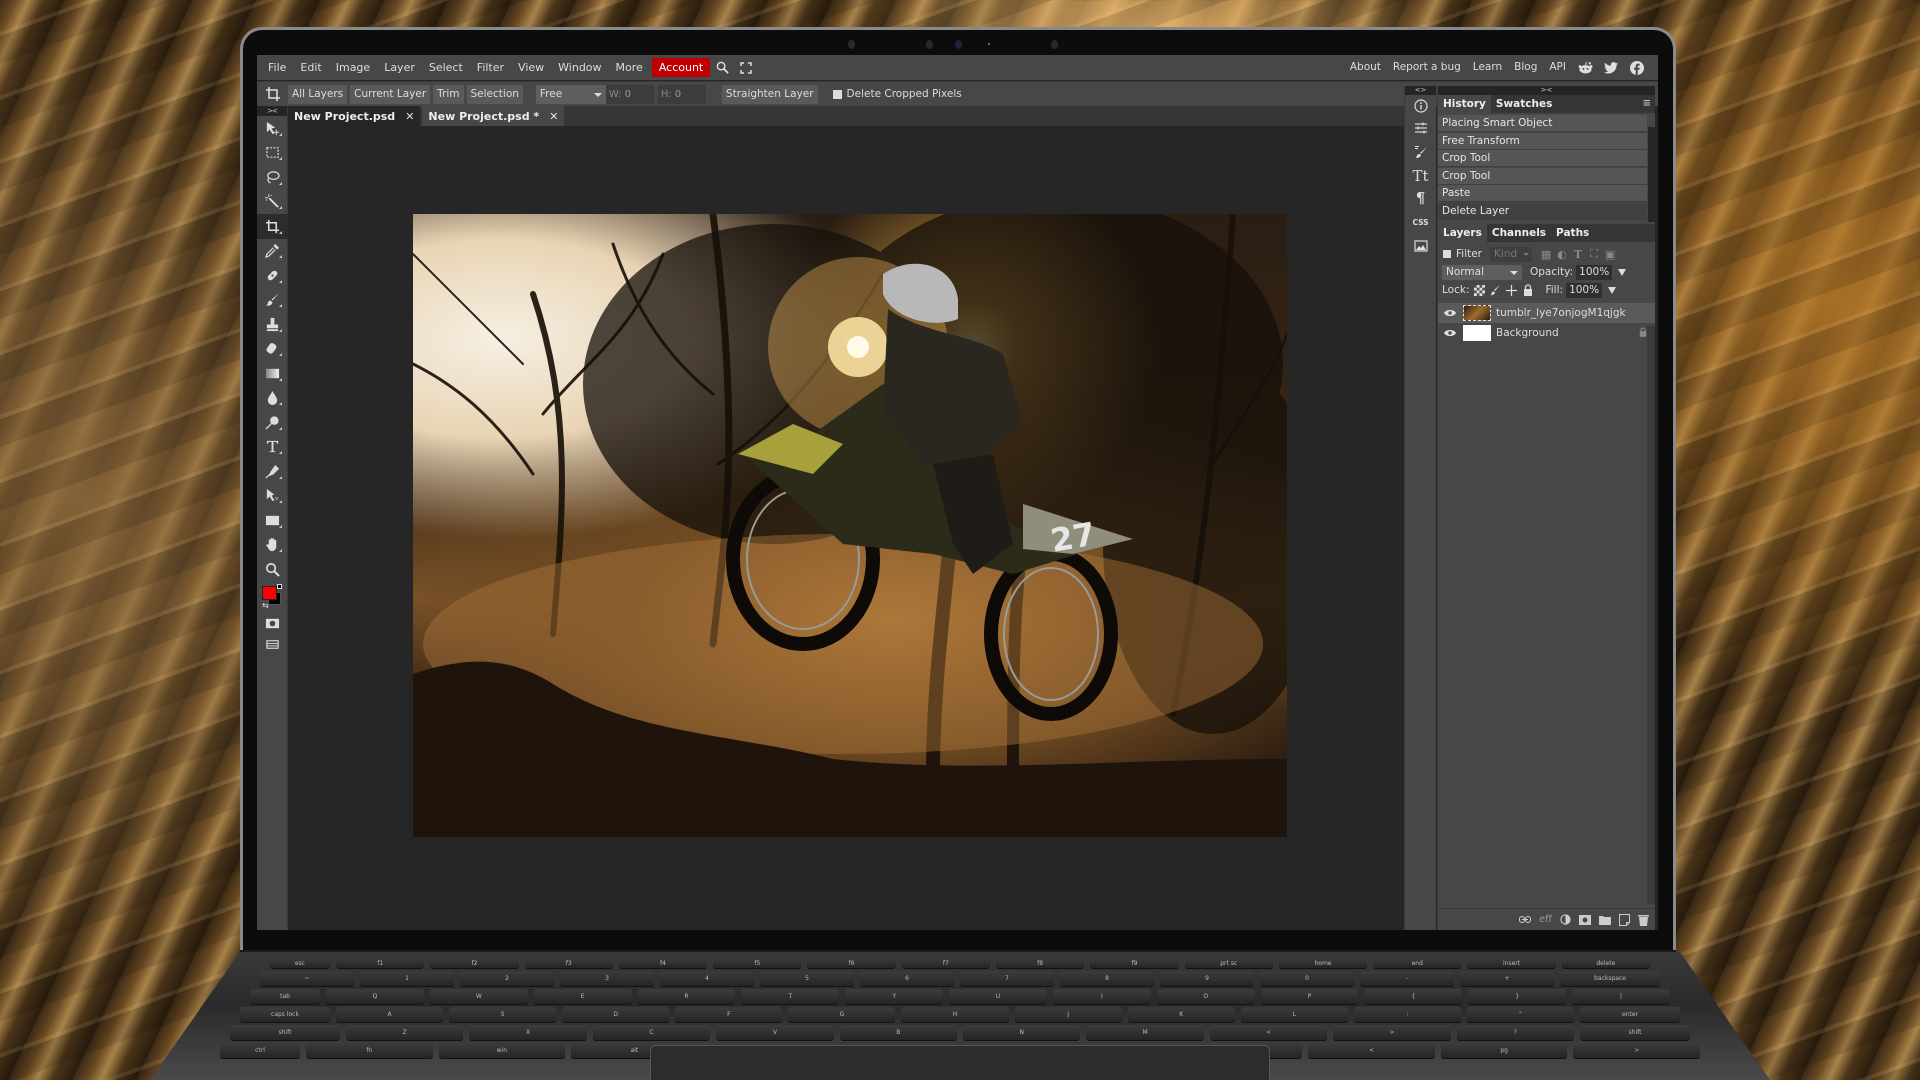  Describe the element at coordinates (272, 471) in the screenshot. I see `pen-tool` at that location.